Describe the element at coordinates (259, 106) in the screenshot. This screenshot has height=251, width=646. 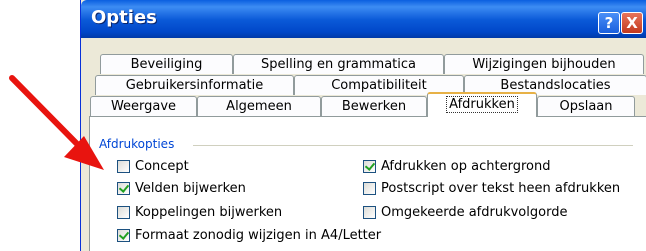
I see `tab-algemeen: Algemeen` at that location.